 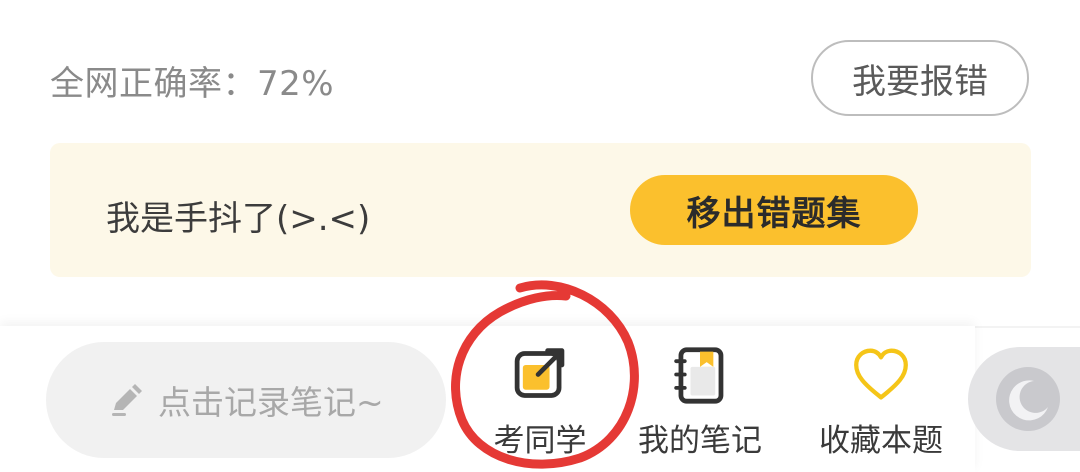 I want to click on moon-icon, so click(x=1028, y=400).